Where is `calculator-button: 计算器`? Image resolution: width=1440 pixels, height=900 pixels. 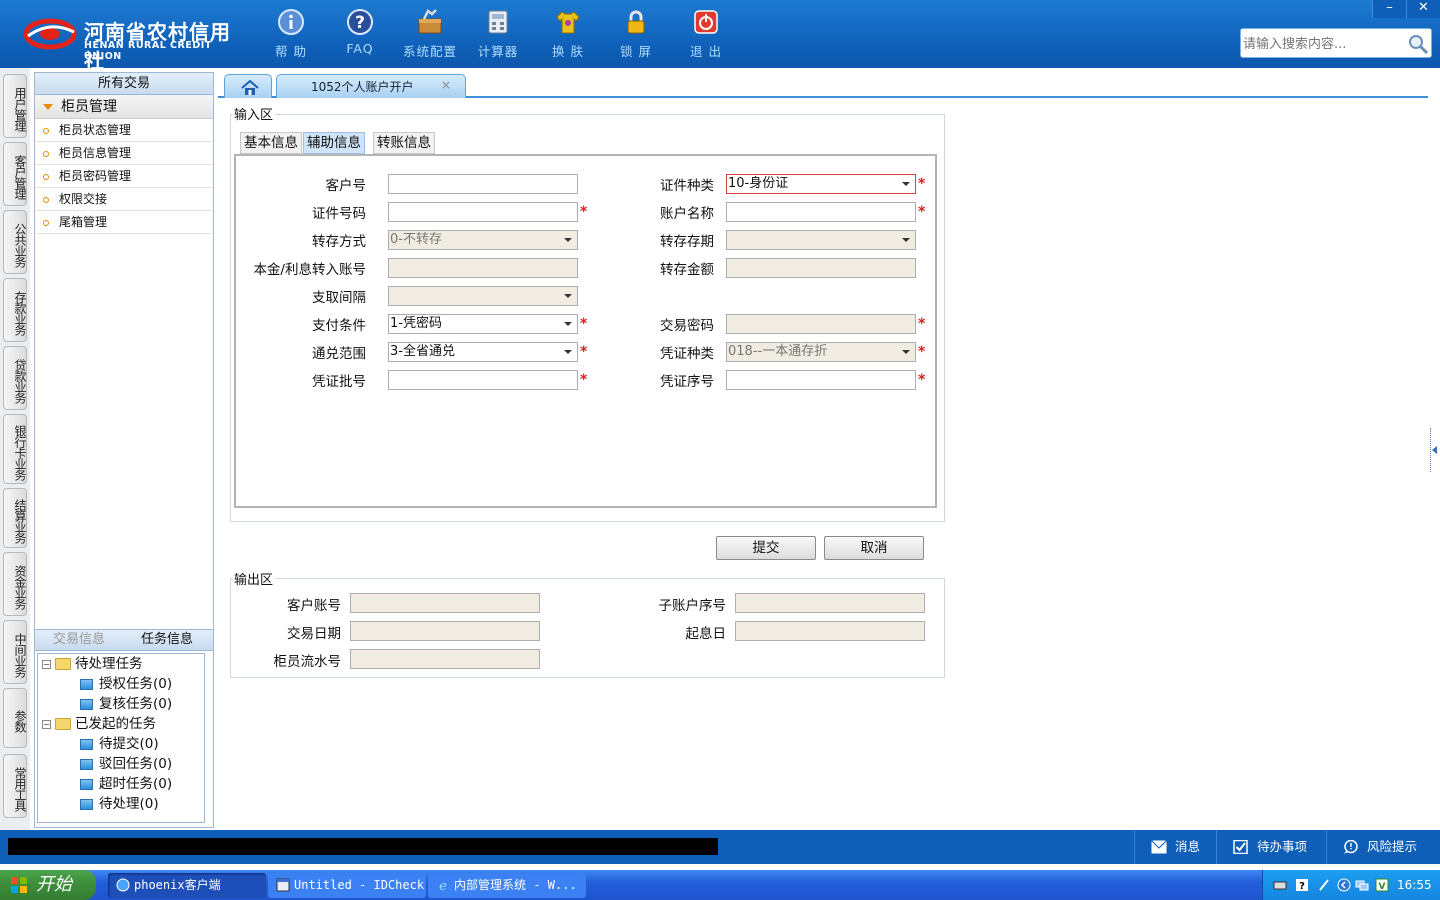
calculator-button: 计算器 is located at coordinates (498, 36).